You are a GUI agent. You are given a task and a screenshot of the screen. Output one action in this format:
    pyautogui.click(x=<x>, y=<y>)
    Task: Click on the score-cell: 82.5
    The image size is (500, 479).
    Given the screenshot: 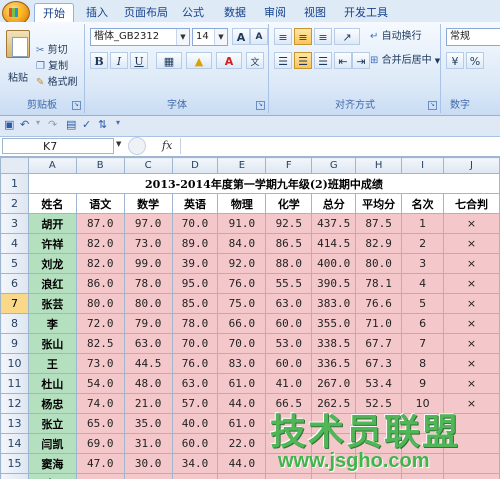 What is the action you would take?
    pyautogui.click(x=100, y=343)
    